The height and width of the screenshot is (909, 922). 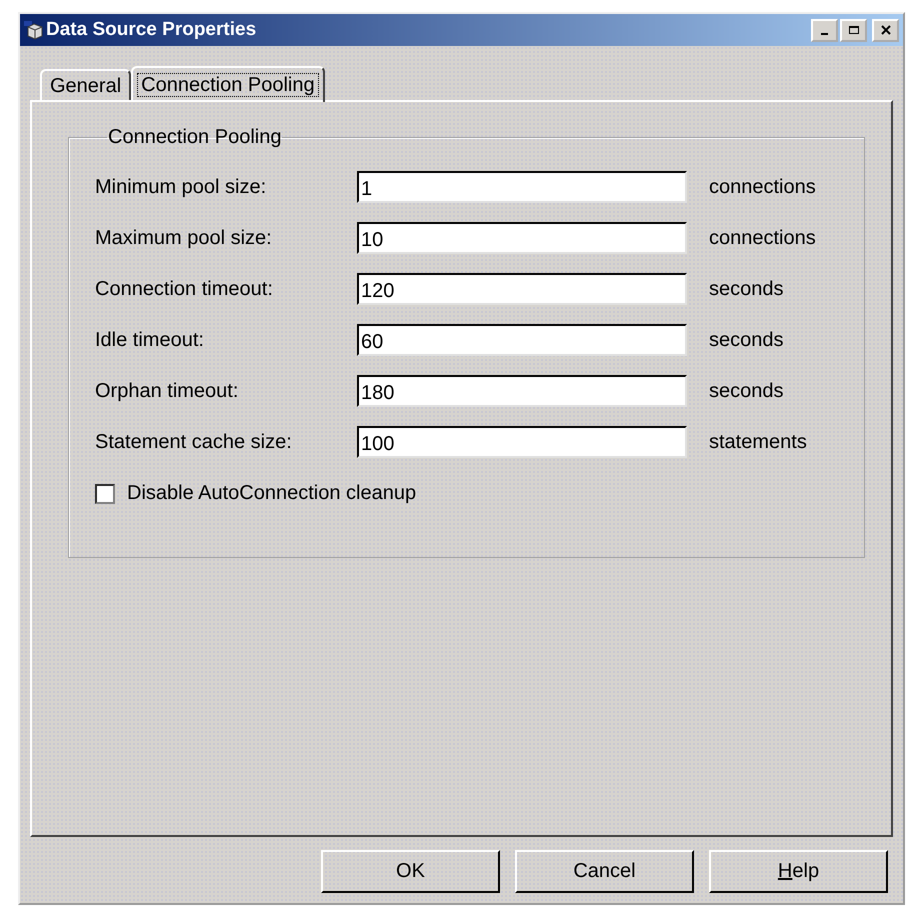 I want to click on input-field: 180, so click(x=522, y=391).